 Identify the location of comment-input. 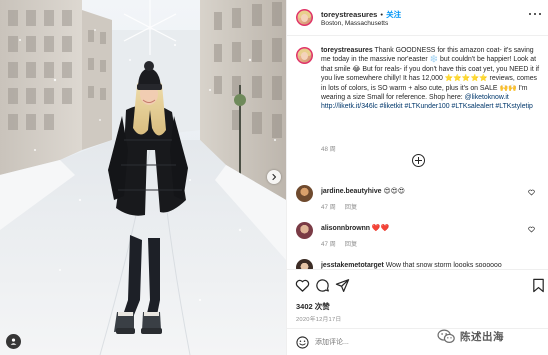
(380, 342).